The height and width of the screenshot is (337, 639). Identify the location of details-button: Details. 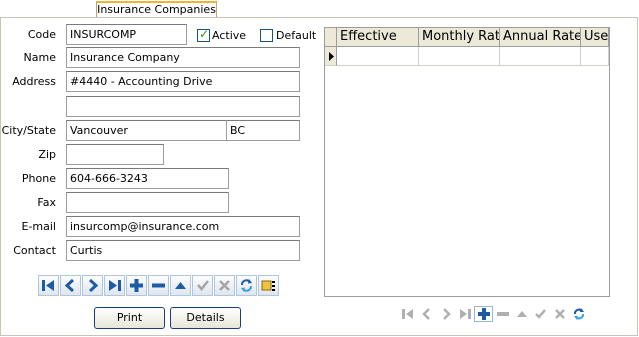
(205, 318).